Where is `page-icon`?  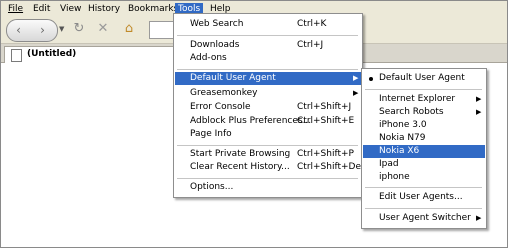 page-icon is located at coordinates (16, 55).